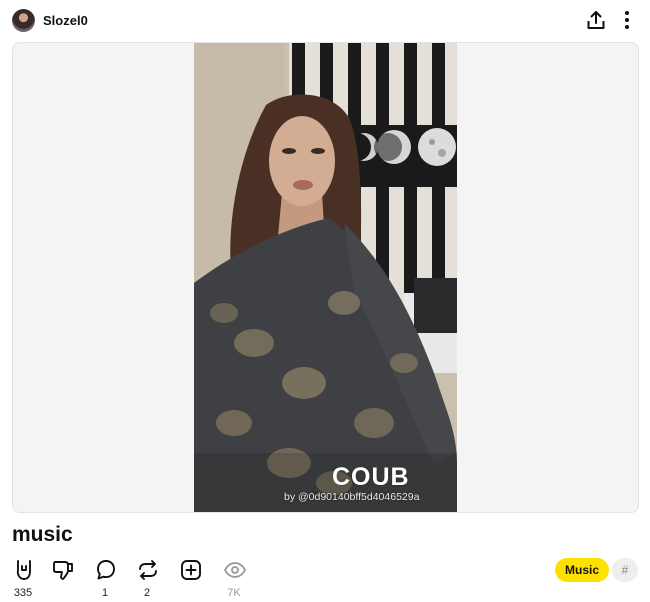  I want to click on comment-bubble-icon, so click(106, 570).